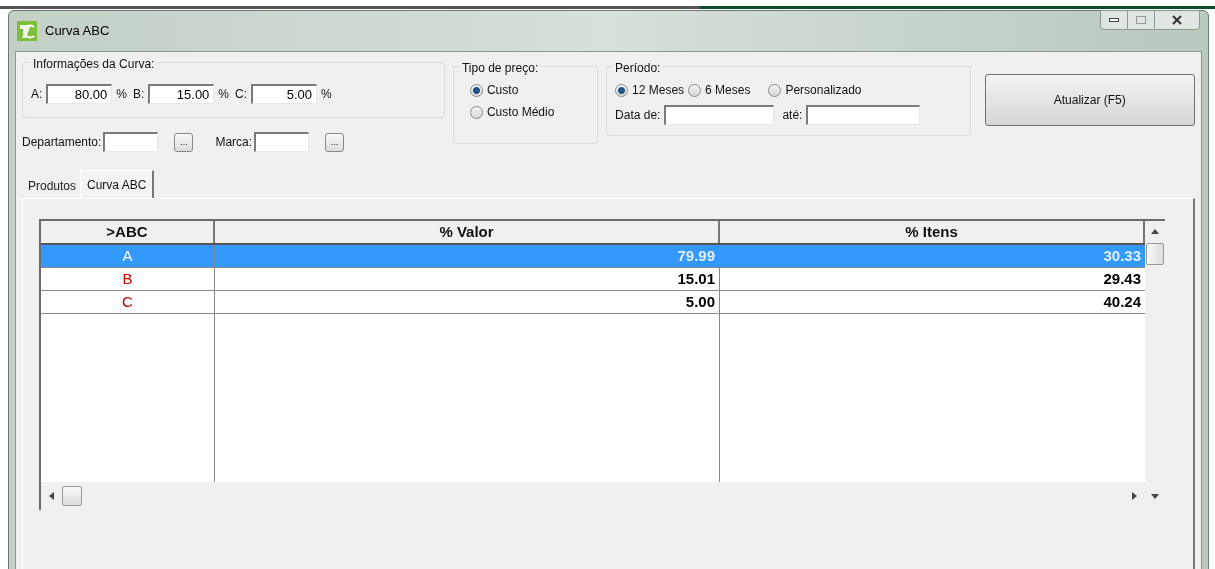 This screenshot has height=569, width=1215. Describe the element at coordinates (638, 115) in the screenshot. I see `date-from-label: Data de:` at that location.